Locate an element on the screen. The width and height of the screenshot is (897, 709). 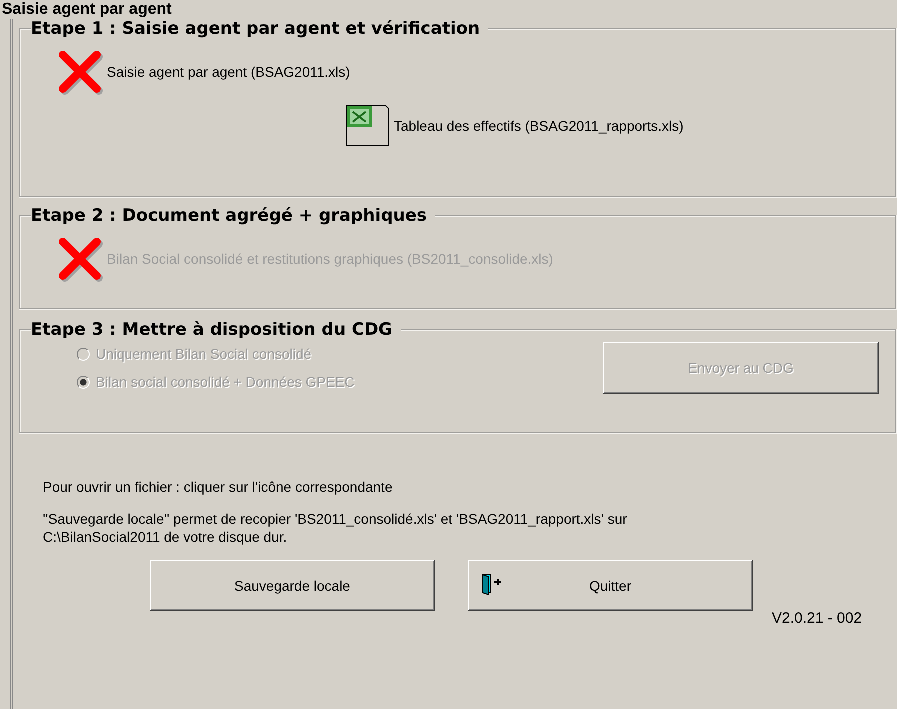
quit-button: Quitter is located at coordinates (610, 585).